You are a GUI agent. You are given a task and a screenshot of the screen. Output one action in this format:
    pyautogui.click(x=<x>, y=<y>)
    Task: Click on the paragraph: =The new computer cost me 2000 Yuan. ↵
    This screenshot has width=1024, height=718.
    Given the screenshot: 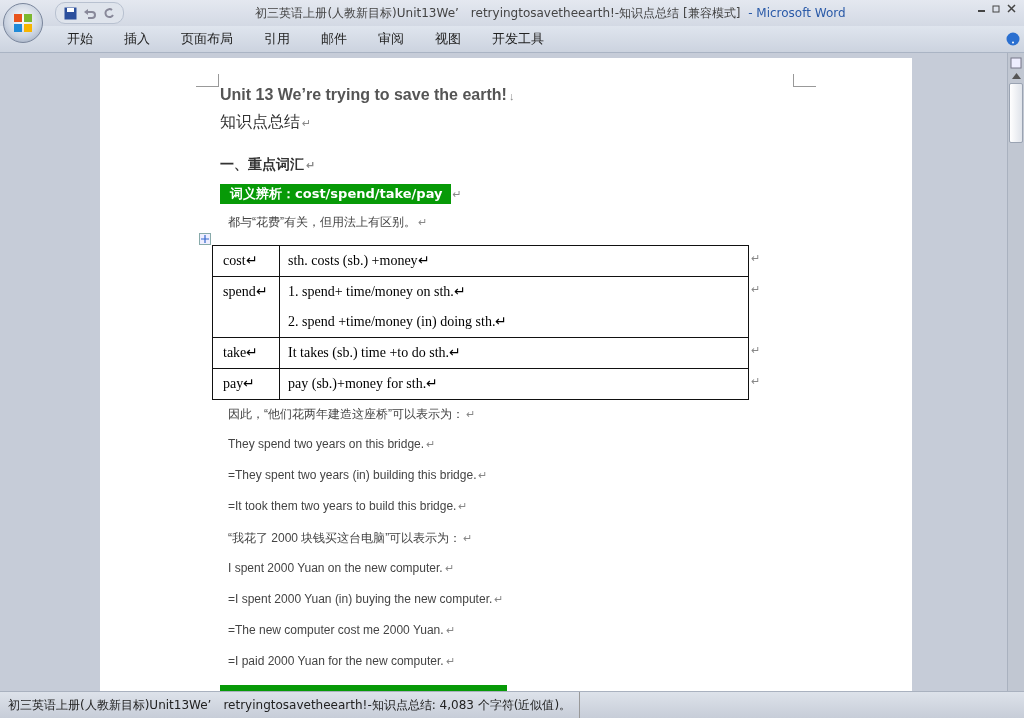 What is the action you would take?
    pyautogui.click(x=341, y=631)
    